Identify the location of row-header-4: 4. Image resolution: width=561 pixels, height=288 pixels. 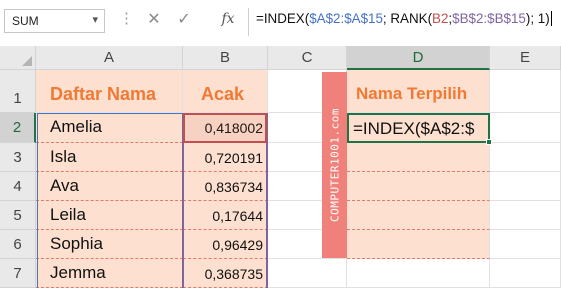
(18, 186).